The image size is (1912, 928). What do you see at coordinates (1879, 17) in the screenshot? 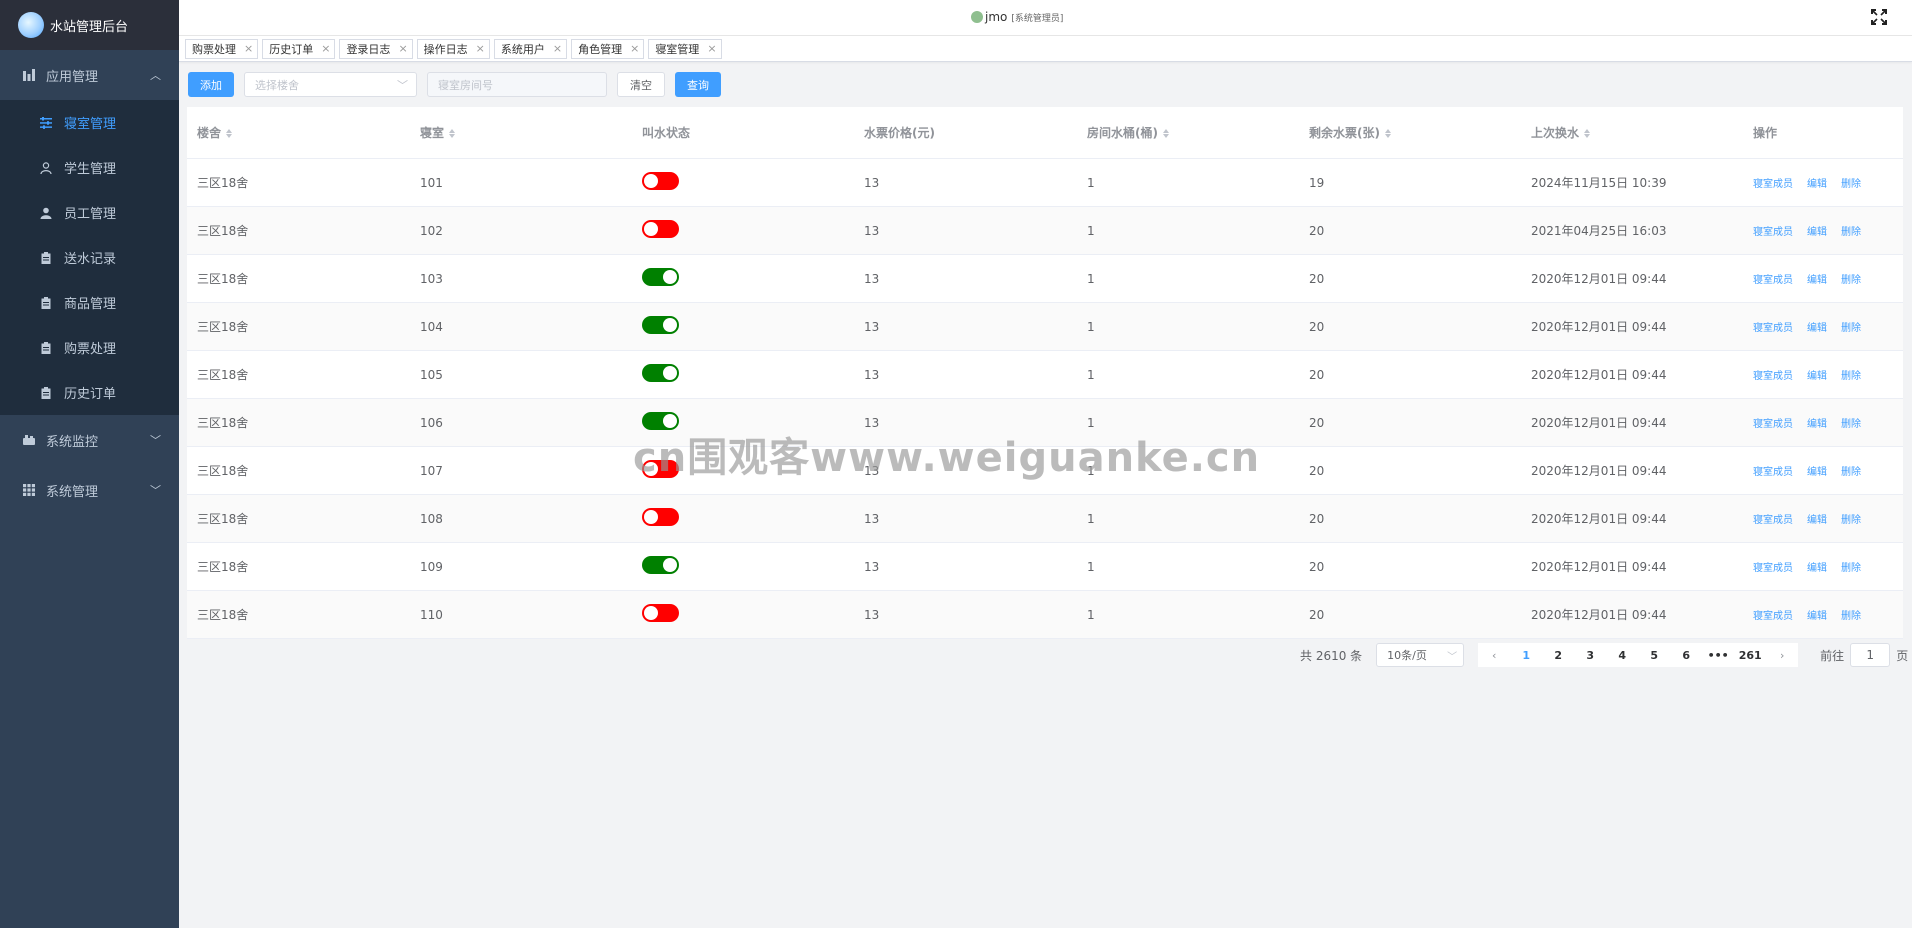
I see `fullscreen-icon` at bounding box center [1879, 17].